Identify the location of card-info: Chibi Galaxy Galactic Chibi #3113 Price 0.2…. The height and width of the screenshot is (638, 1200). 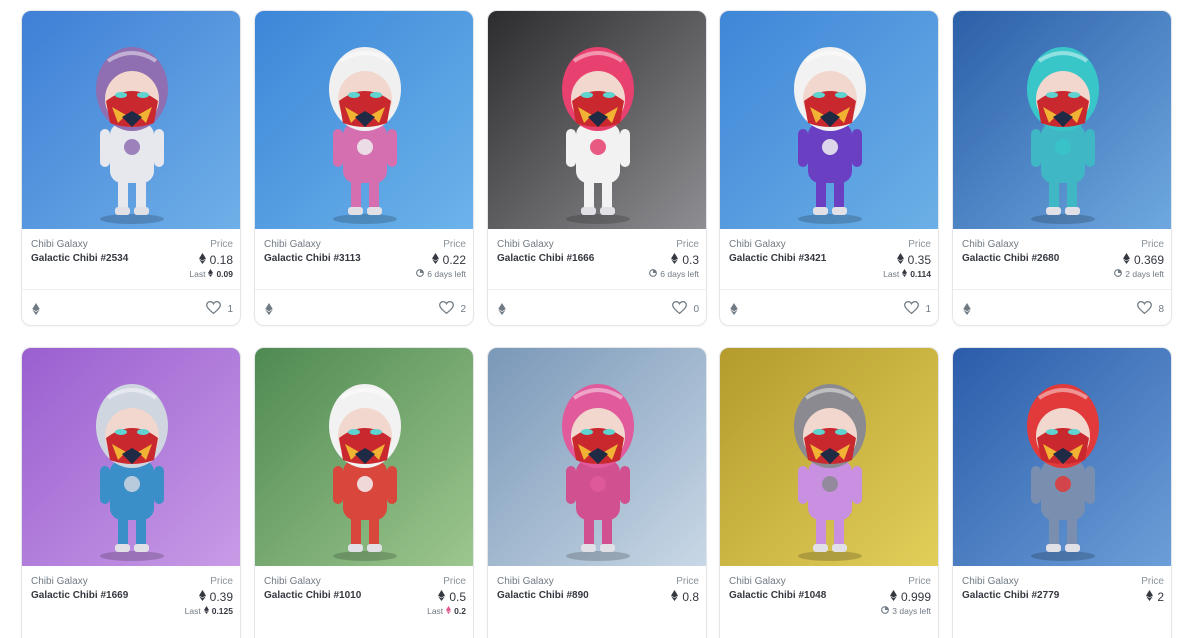
(364, 259).